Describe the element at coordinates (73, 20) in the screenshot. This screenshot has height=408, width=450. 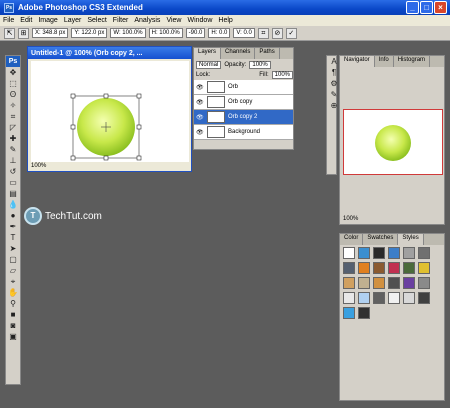
I see `menu-layer: Layer` at that location.